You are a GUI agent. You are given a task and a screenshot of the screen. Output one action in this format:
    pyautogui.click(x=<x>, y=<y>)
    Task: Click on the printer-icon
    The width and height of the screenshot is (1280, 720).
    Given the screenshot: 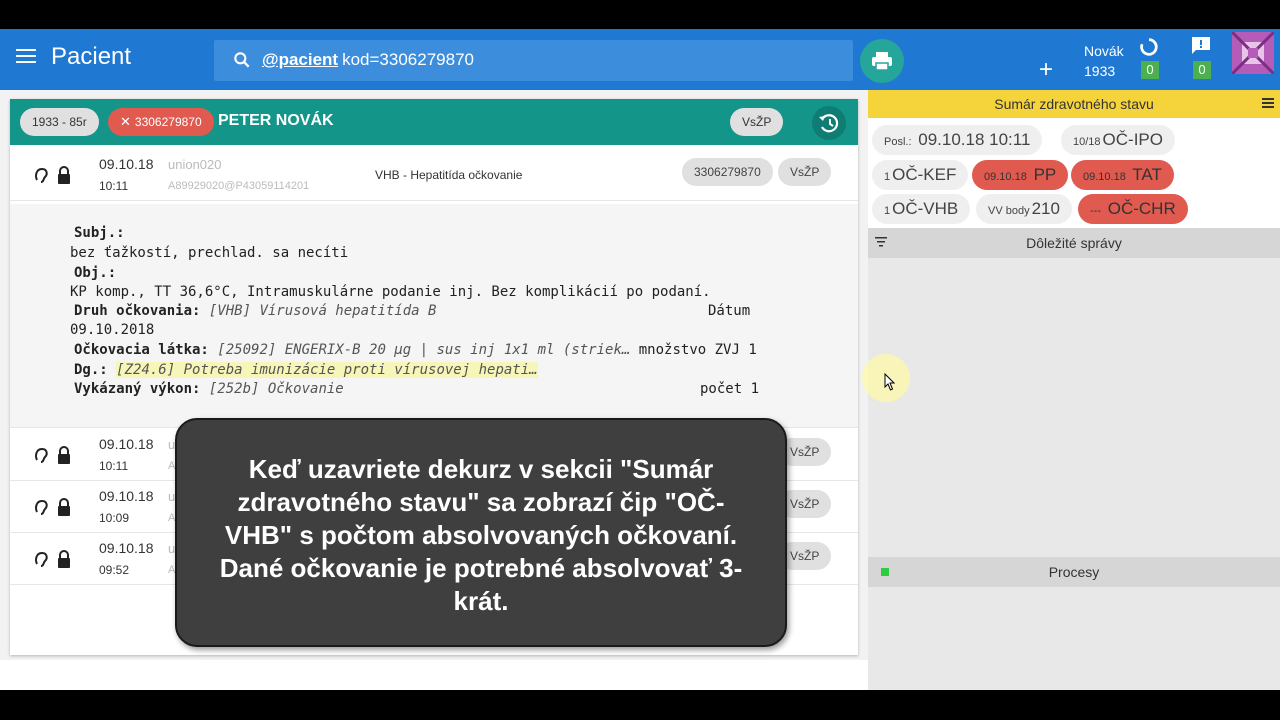 What is the action you would take?
    pyautogui.click(x=882, y=61)
    